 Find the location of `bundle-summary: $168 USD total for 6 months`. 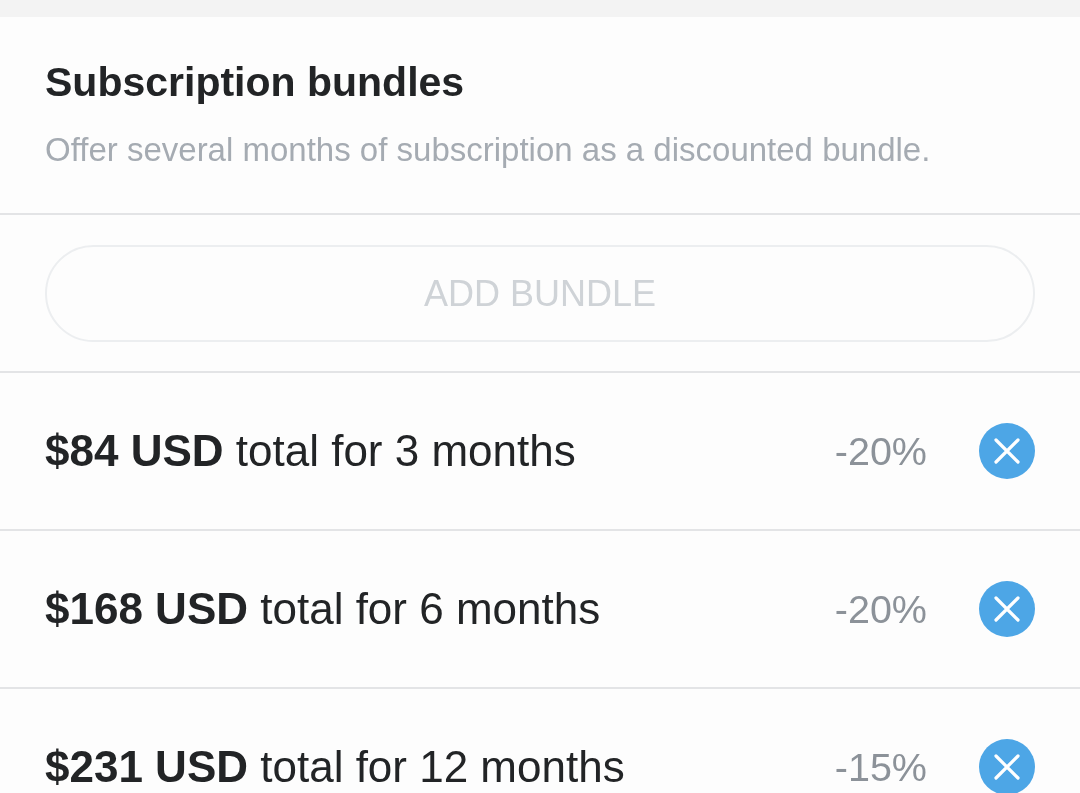

bundle-summary: $168 USD total for 6 months is located at coordinates (323, 609).